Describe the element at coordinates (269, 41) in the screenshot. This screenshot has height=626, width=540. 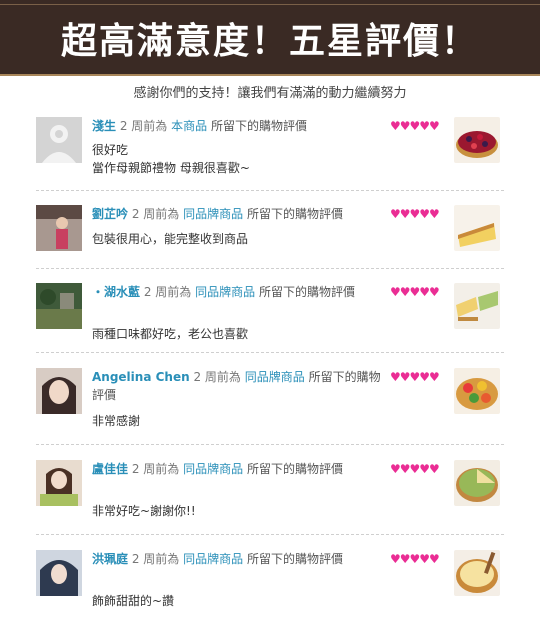
I see `banner-title: 超高滿意度！五星評價！` at that location.